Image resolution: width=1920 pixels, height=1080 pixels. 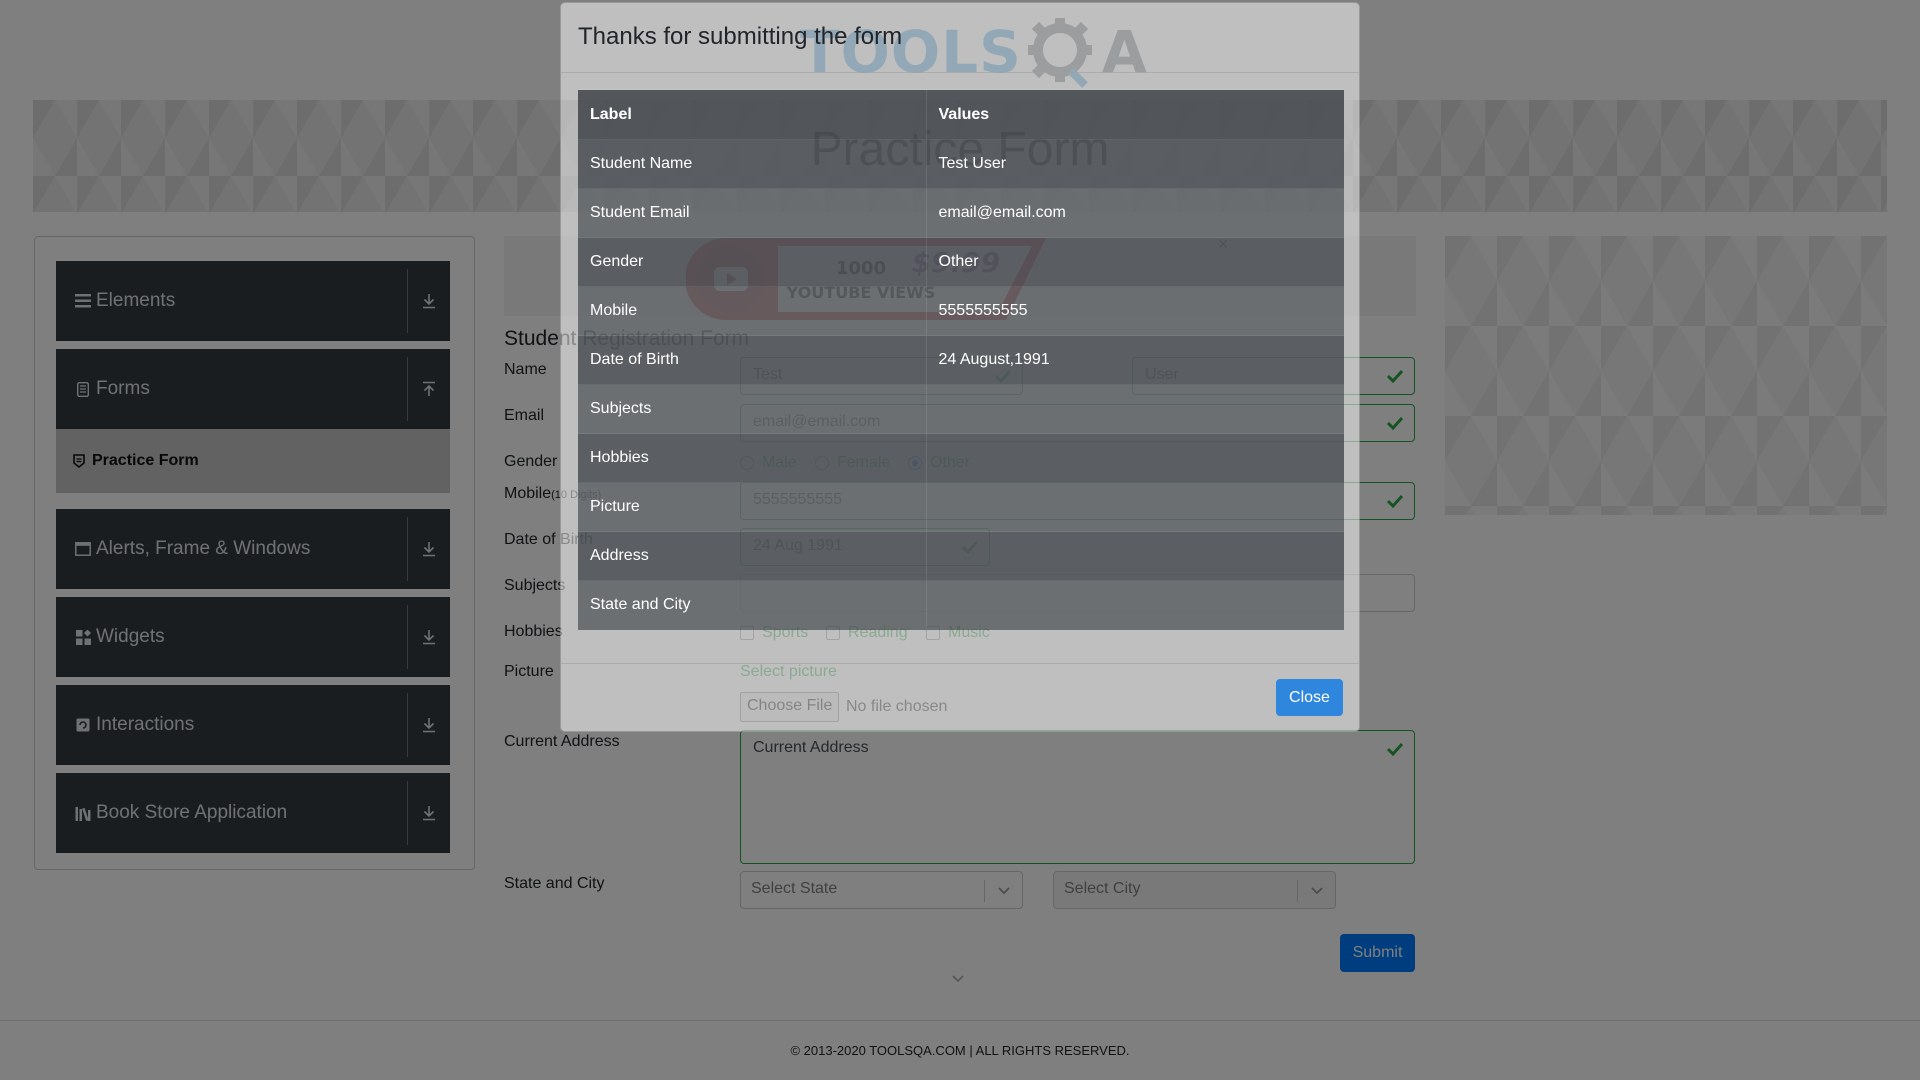 I want to click on row-label: Gender, so click(x=752, y=262).